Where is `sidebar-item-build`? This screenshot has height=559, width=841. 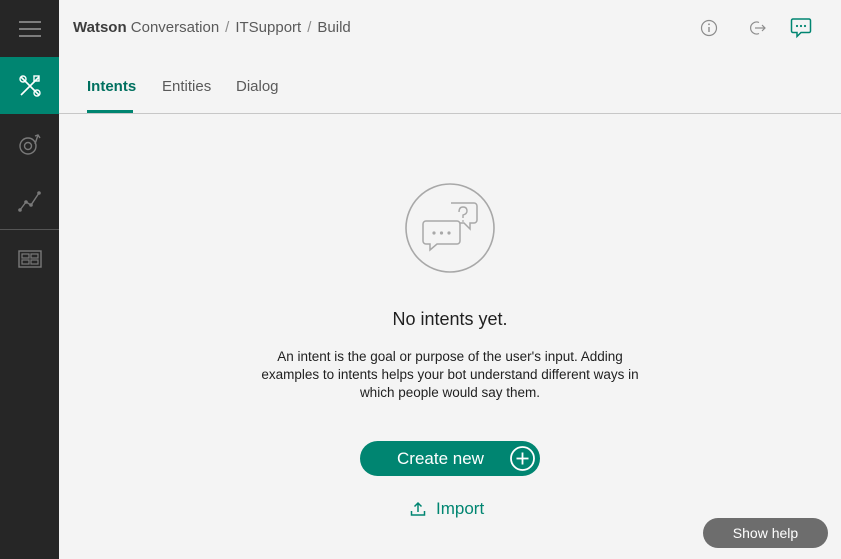 sidebar-item-build is located at coordinates (29, 85).